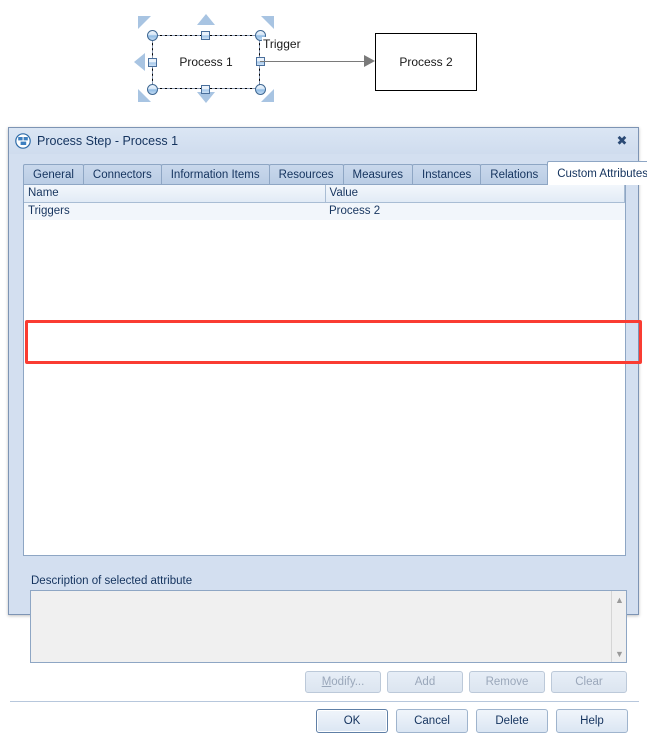 The width and height of the screenshot is (647, 733). I want to click on resize-arrow-top-left, so click(145, 23).